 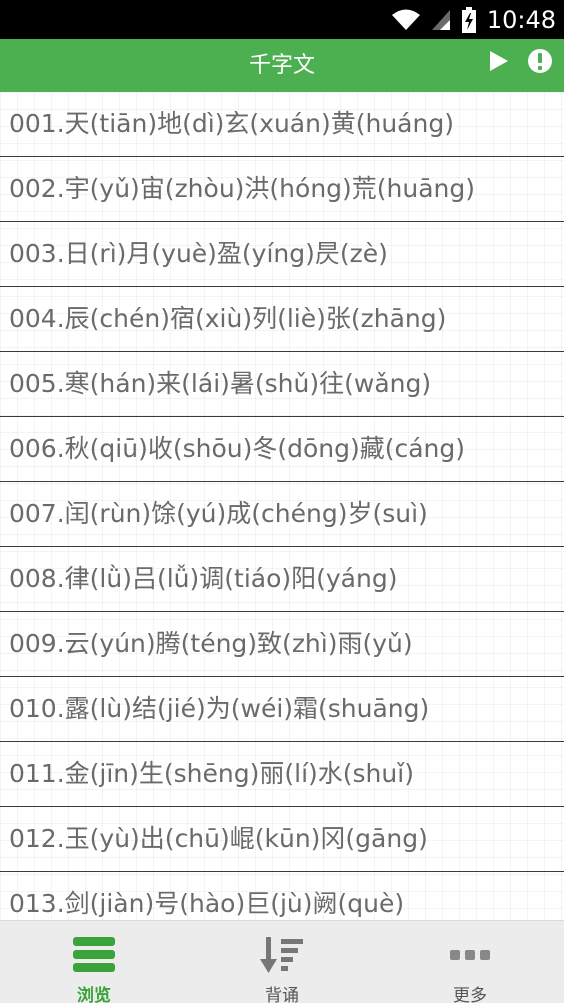 I want to click on status-bar: 10:48, so click(x=282, y=19).